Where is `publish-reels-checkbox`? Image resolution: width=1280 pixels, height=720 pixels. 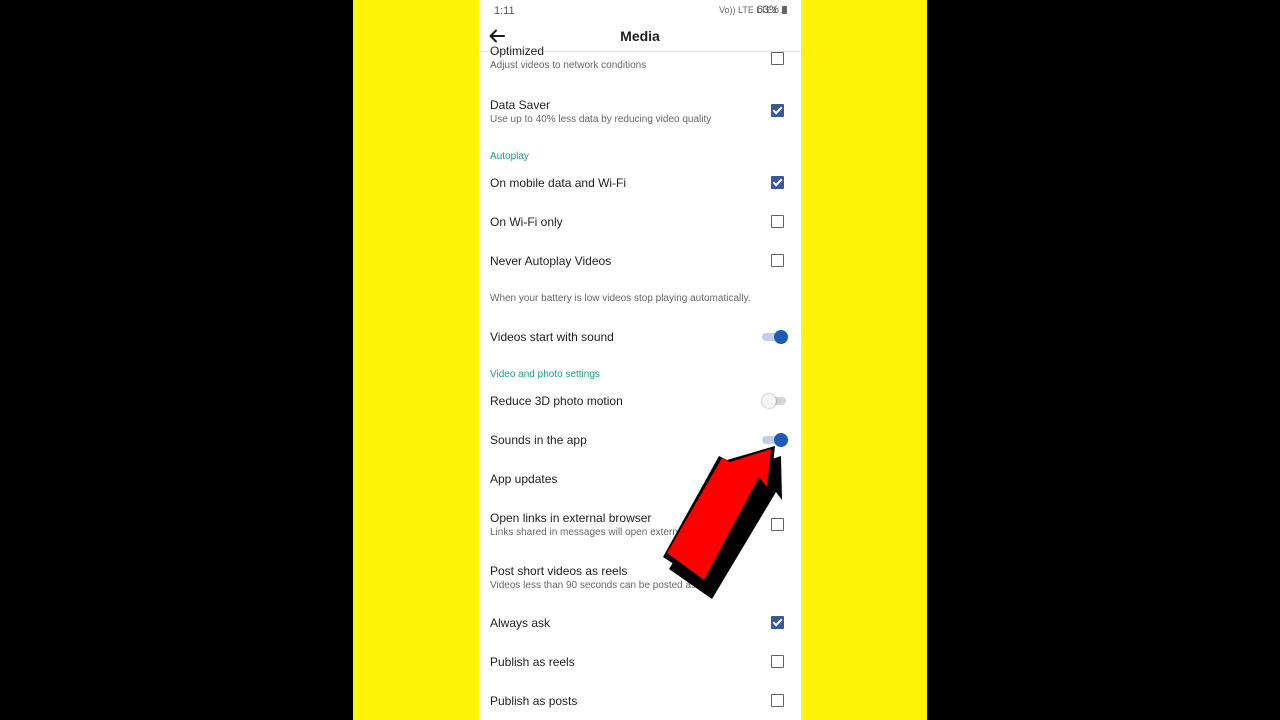
publish-reels-checkbox is located at coordinates (777, 661).